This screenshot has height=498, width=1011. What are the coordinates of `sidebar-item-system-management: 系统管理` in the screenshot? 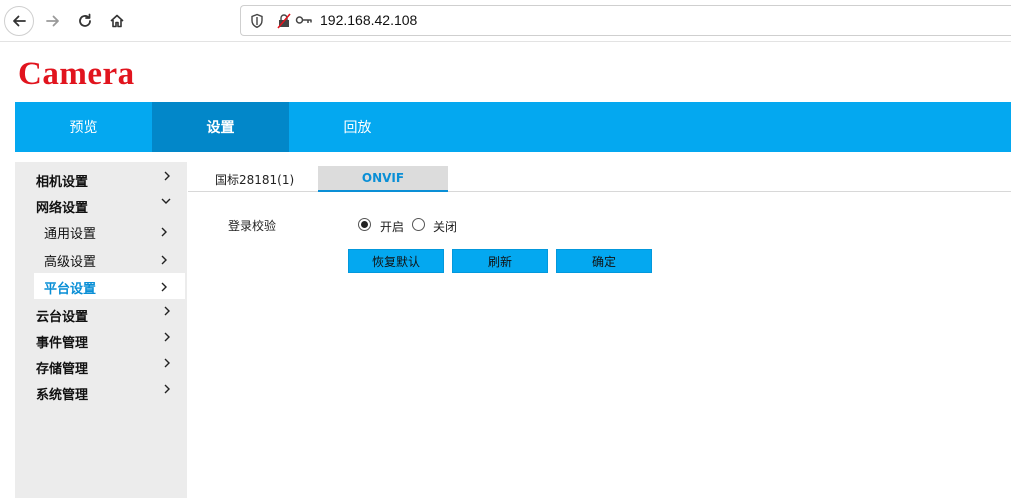 It's located at (101, 392).